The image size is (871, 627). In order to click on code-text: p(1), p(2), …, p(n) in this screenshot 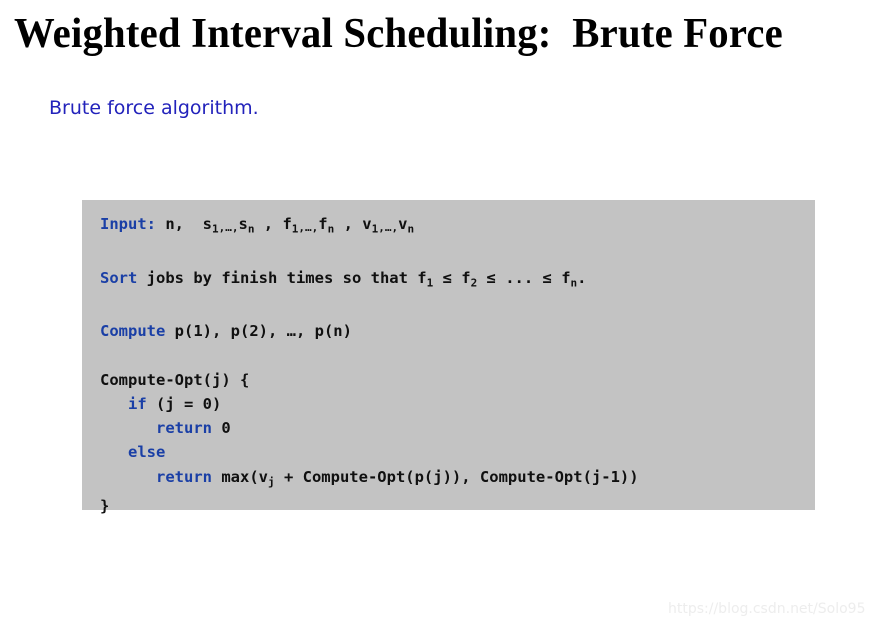, I will do `click(258, 331)`.